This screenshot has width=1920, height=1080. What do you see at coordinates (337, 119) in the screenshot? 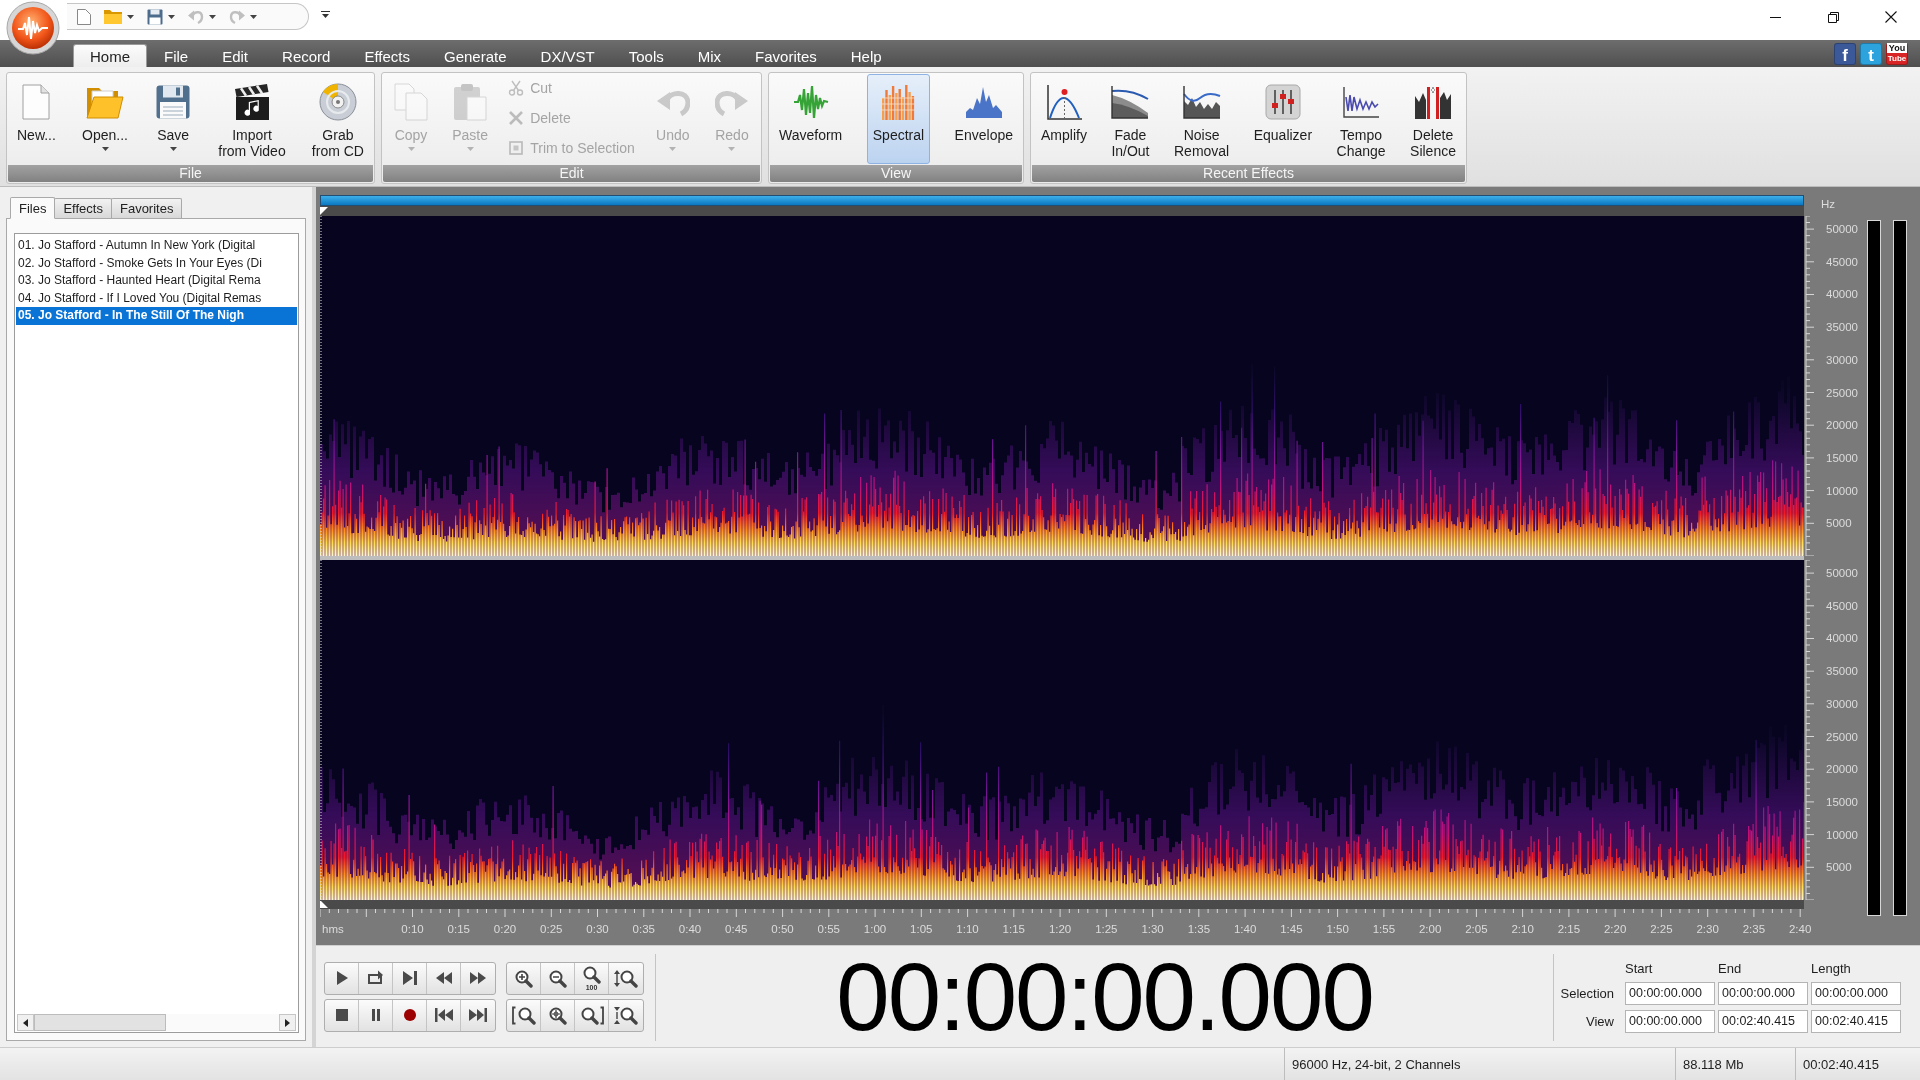
I see `ribbon-button: Grab from CD` at bounding box center [337, 119].